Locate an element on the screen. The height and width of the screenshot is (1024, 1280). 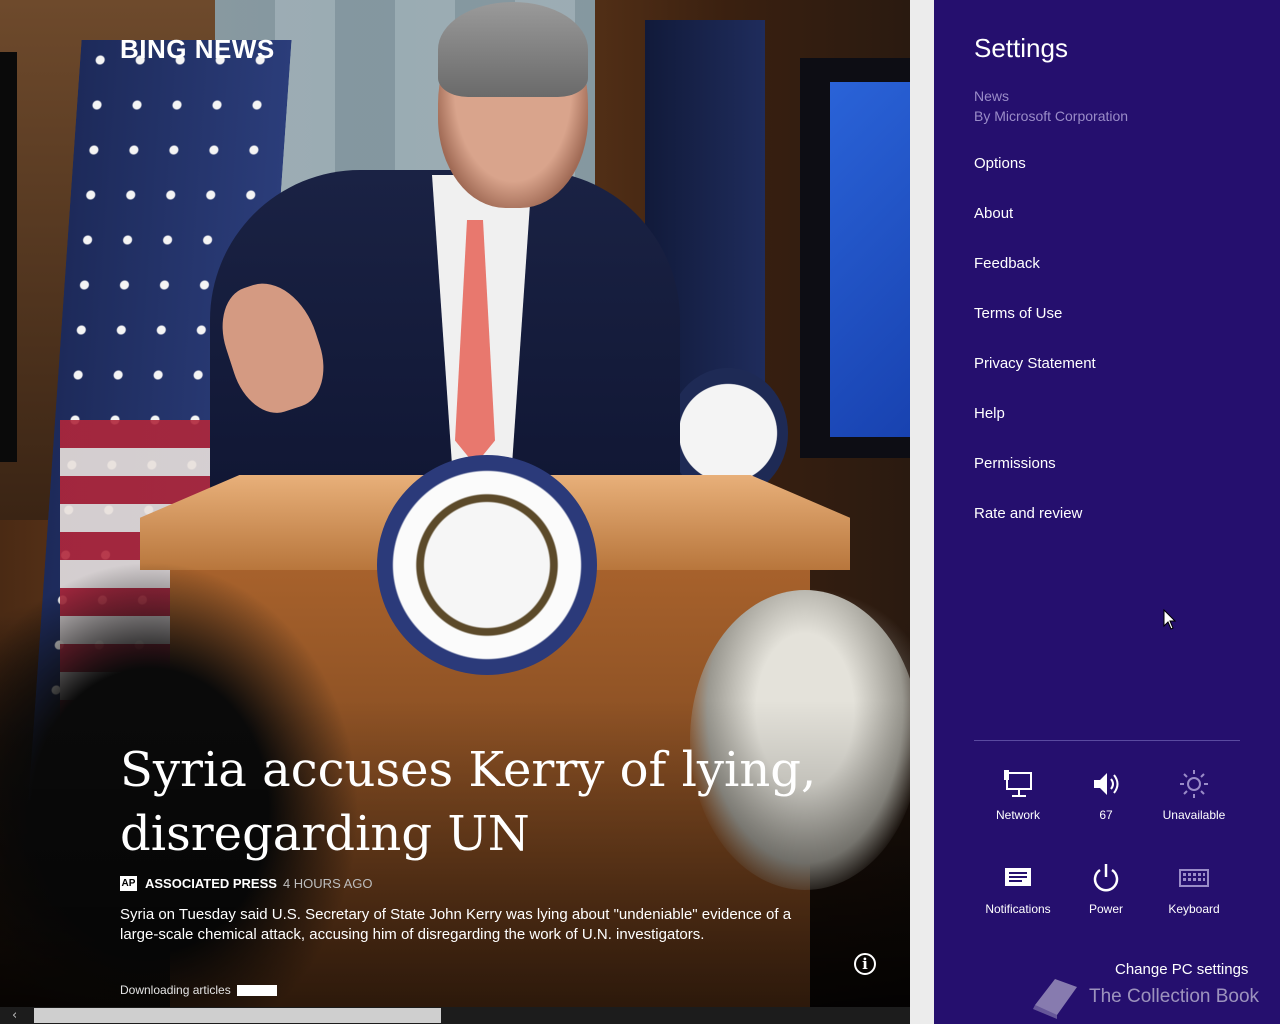
watermark-text: The Collection Book is located at coordinates (1174, 996).